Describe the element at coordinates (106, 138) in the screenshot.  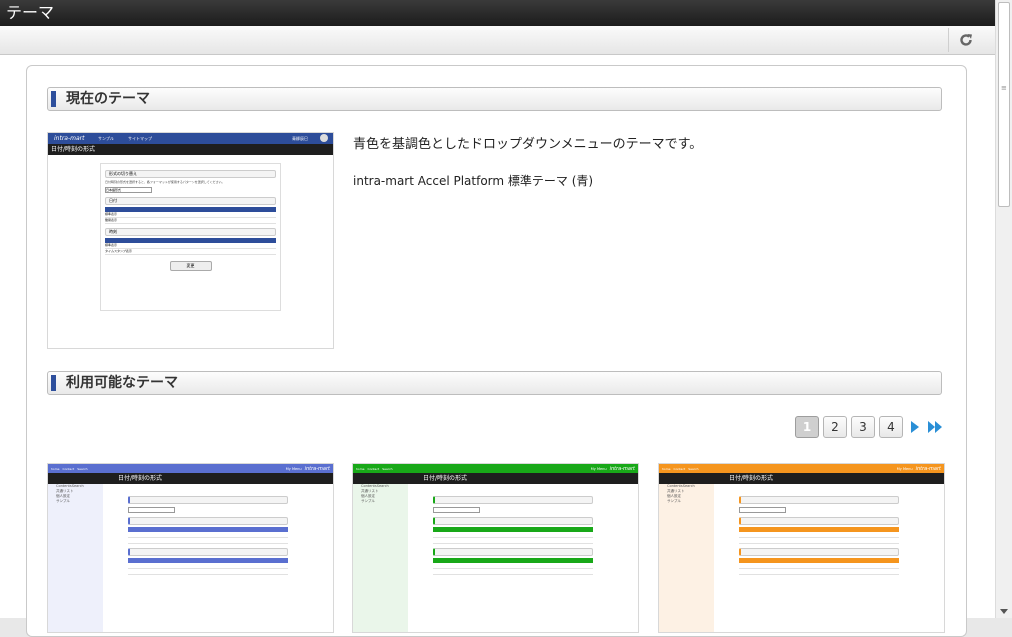
I see `thumb-menu-sample: サンプル` at that location.